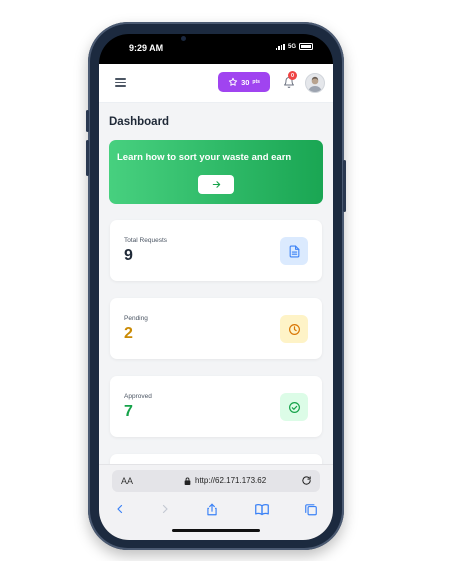  What do you see at coordinates (216, 49) in the screenshot?
I see `status-bar: 9:29 AM 5G` at bounding box center [216, 49].